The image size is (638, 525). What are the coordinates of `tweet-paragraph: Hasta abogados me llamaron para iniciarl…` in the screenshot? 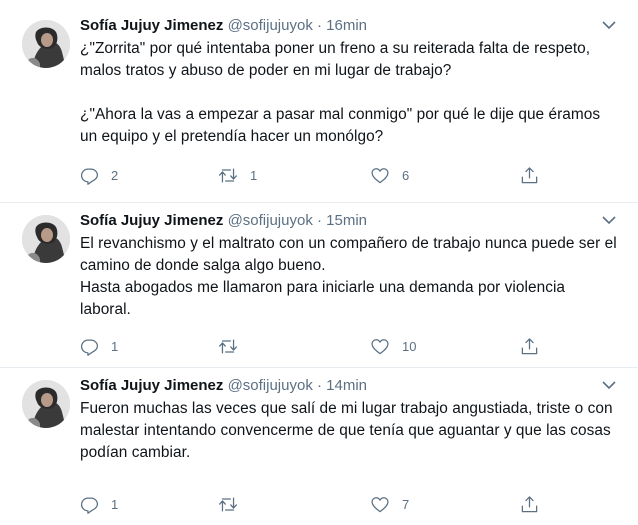 It's located at (323, 298).